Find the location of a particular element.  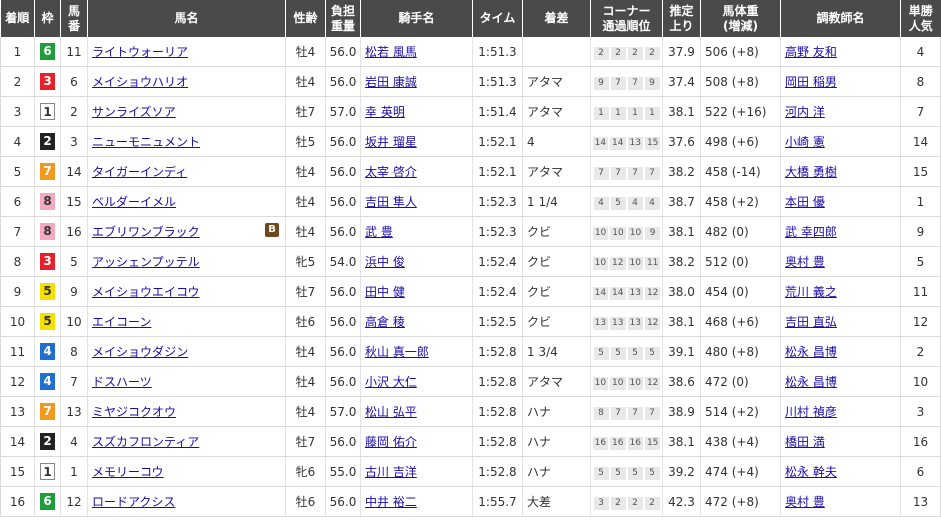

umaban-cell: 15 is located at coordinates (74, 201).